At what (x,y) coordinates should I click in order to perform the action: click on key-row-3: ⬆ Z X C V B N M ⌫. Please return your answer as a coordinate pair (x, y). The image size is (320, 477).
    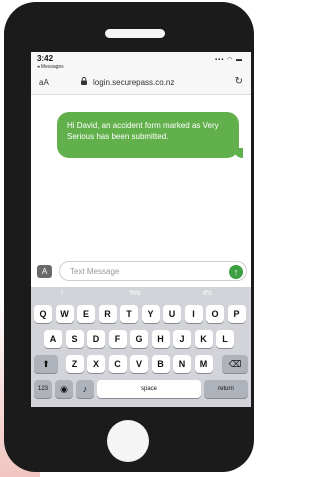
    Looking at the image, I should click on (141, 365).